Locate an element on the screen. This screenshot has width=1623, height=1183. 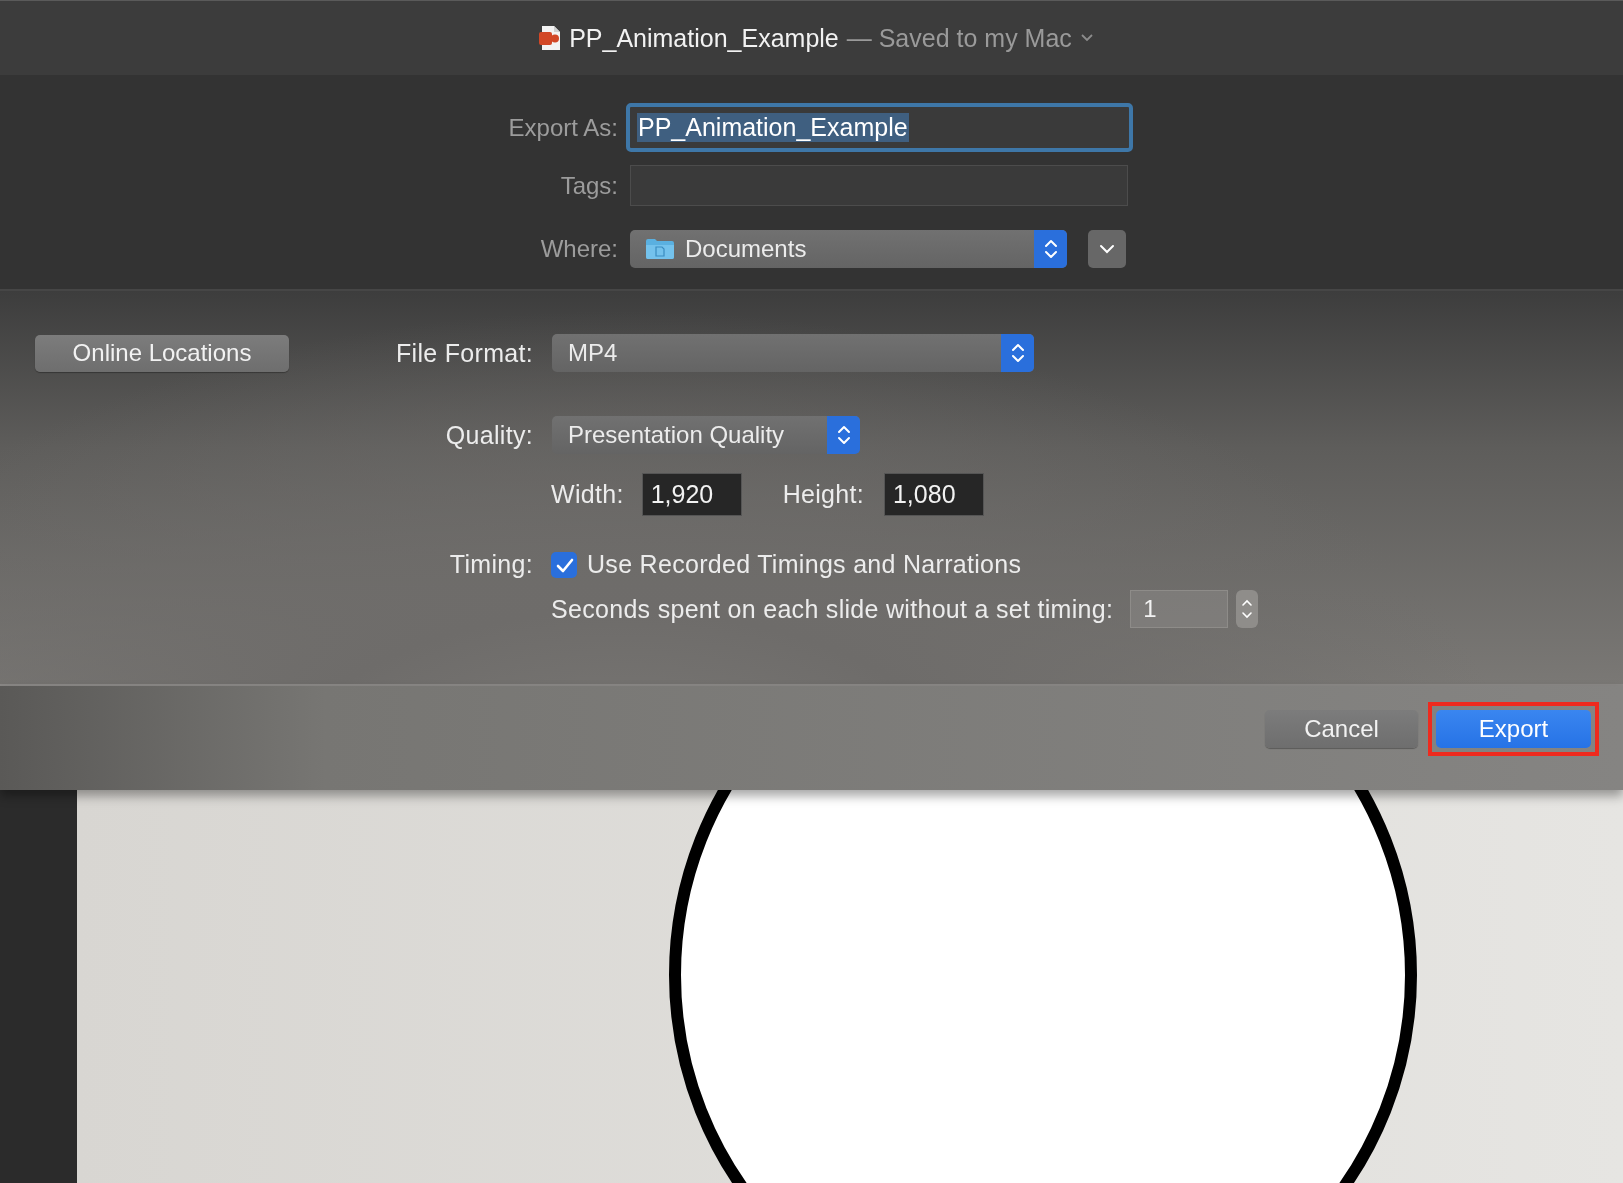
tags-field is located at coordinates (879, 185).